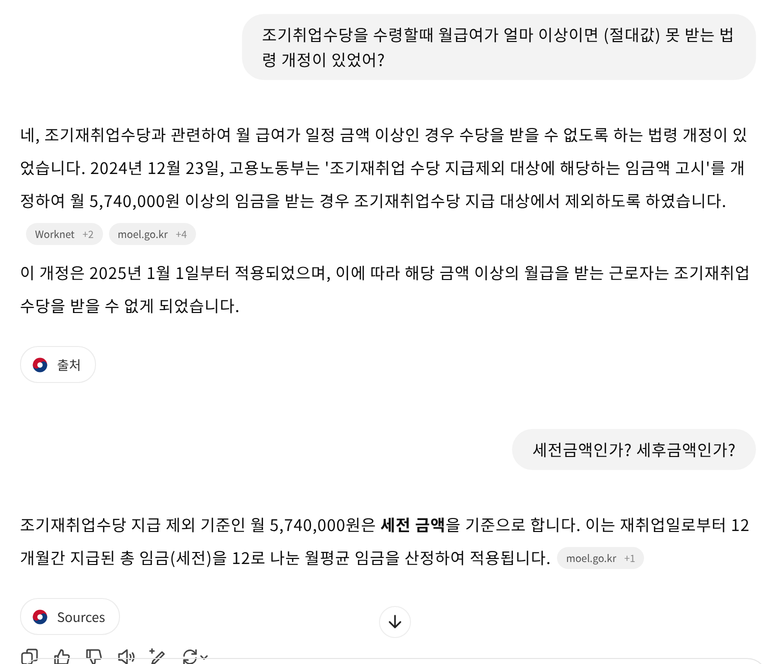  Describe the element at coordinates (386, 289) in the screenshot. I see `answer-text: 이 개정은 2025년 1월 1일부터 적용되었으며, 이에 따라 해당 금액 이상의 월급을 받는 근로자는 조기재취업수당을 받을 수 없게 되었습니다.` at that location.